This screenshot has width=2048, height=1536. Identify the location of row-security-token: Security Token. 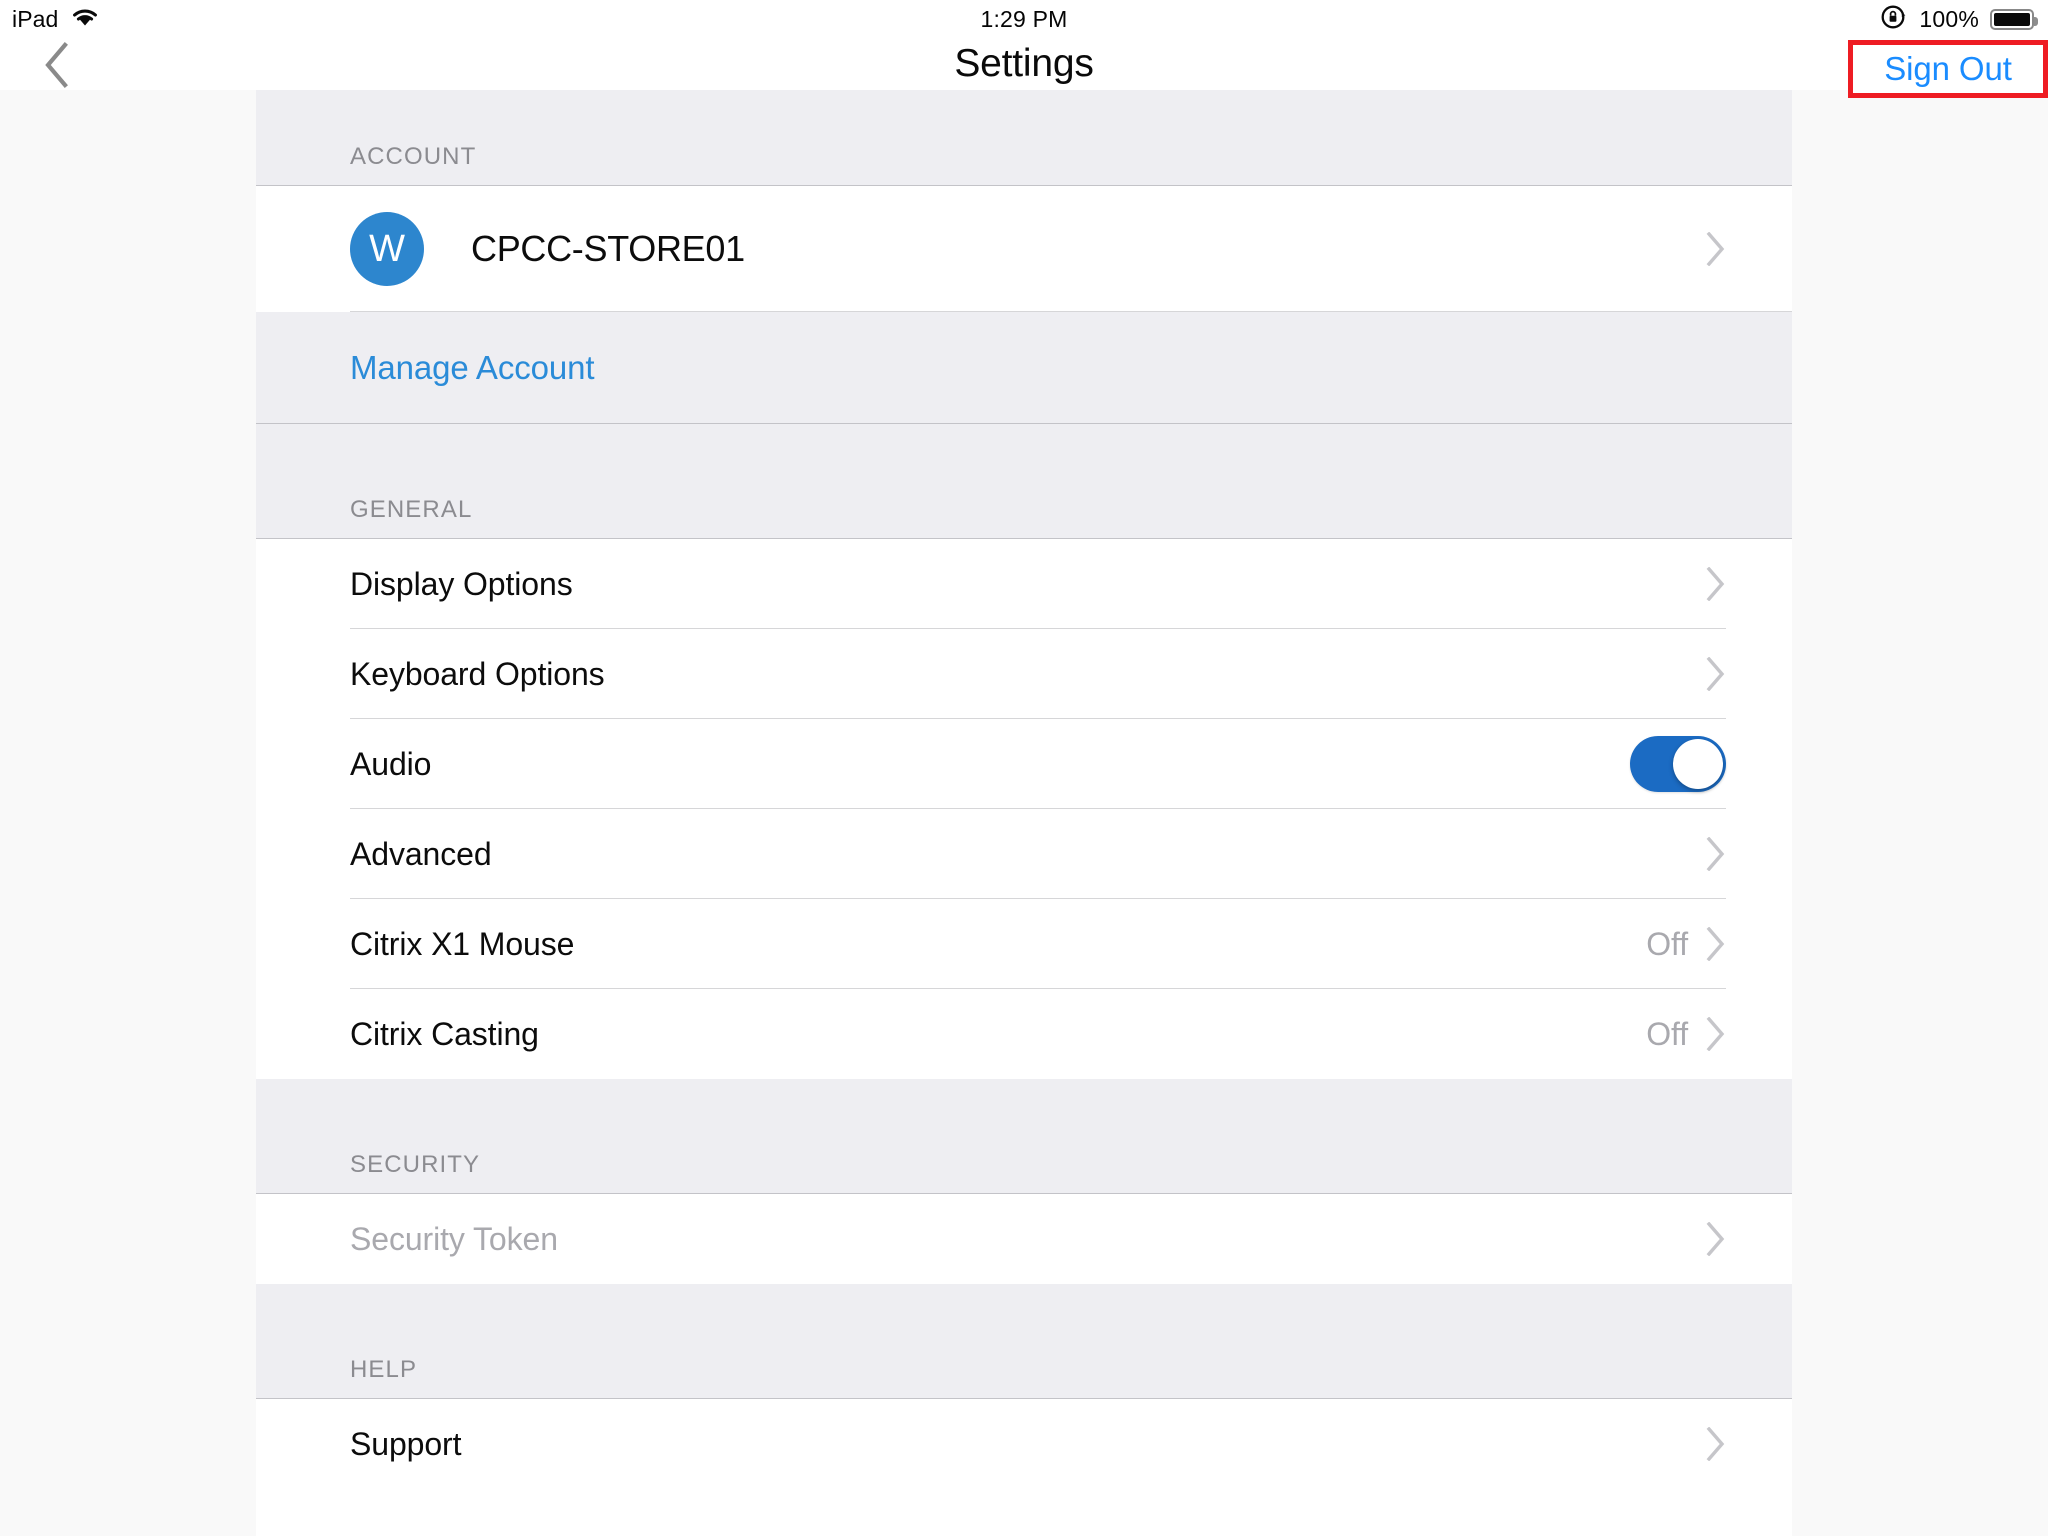
(1024, 1239).